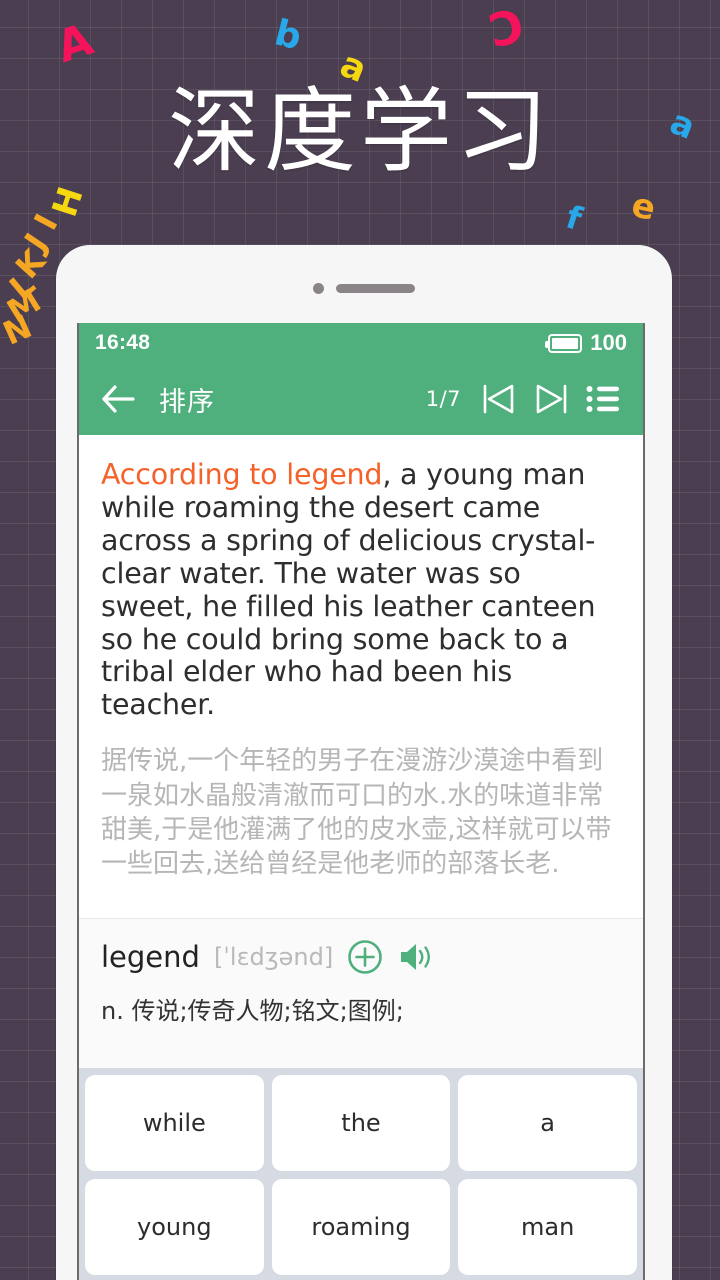  I want to click on status-time: 16:48, so click(123, 342).